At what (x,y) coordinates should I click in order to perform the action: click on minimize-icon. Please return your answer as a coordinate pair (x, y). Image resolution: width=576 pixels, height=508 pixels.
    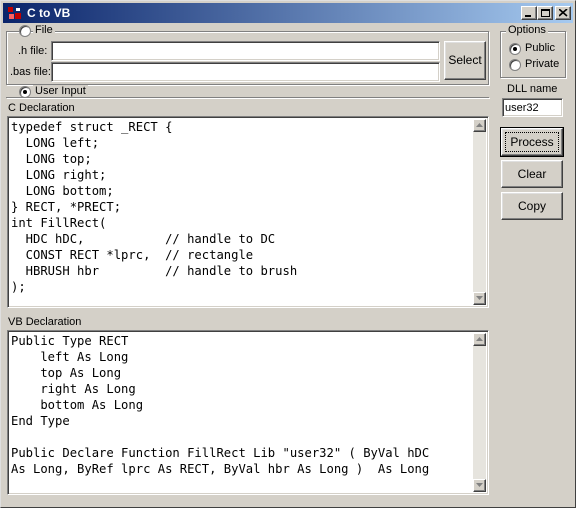
    Looking at the image, I should click on (528, 16).